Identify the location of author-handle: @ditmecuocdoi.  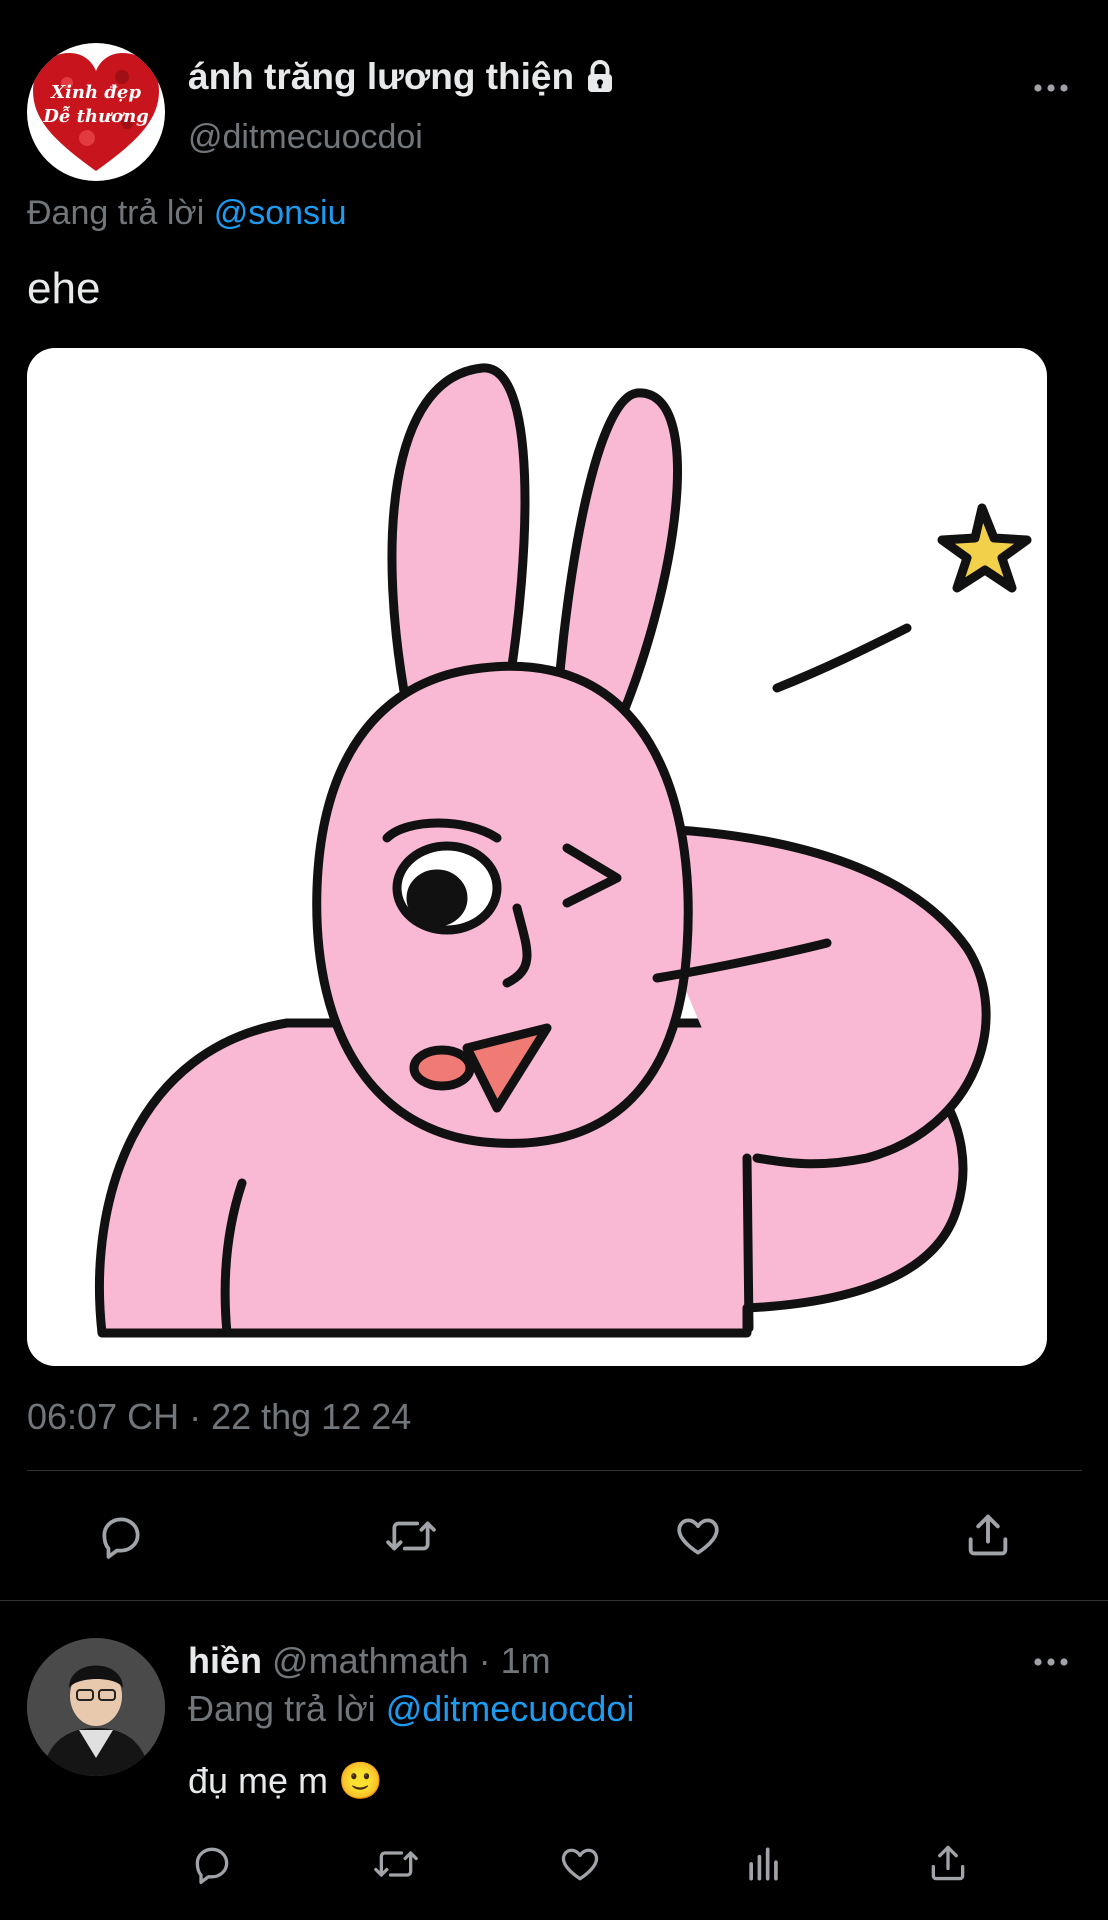
(305, 137).